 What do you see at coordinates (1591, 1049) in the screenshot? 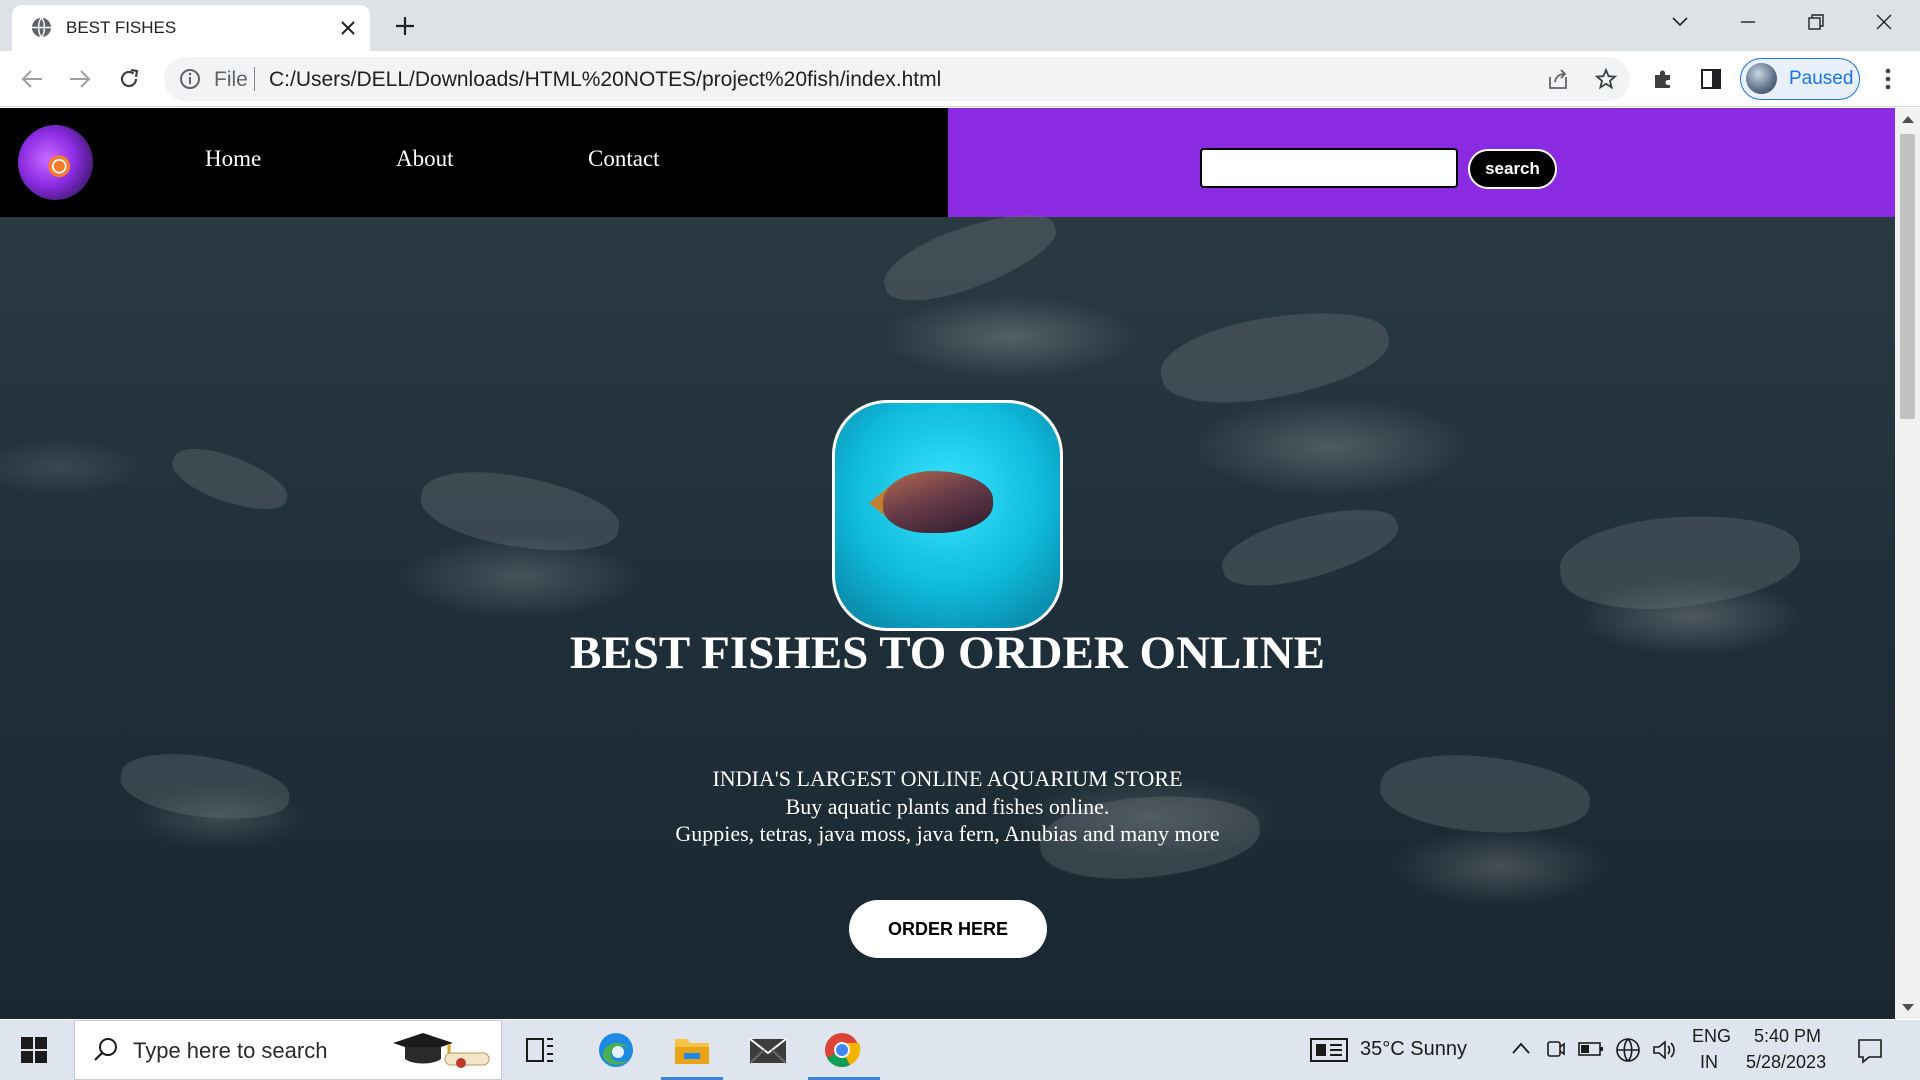
I see `battery-icon` at bounding box center [1591, 1049].